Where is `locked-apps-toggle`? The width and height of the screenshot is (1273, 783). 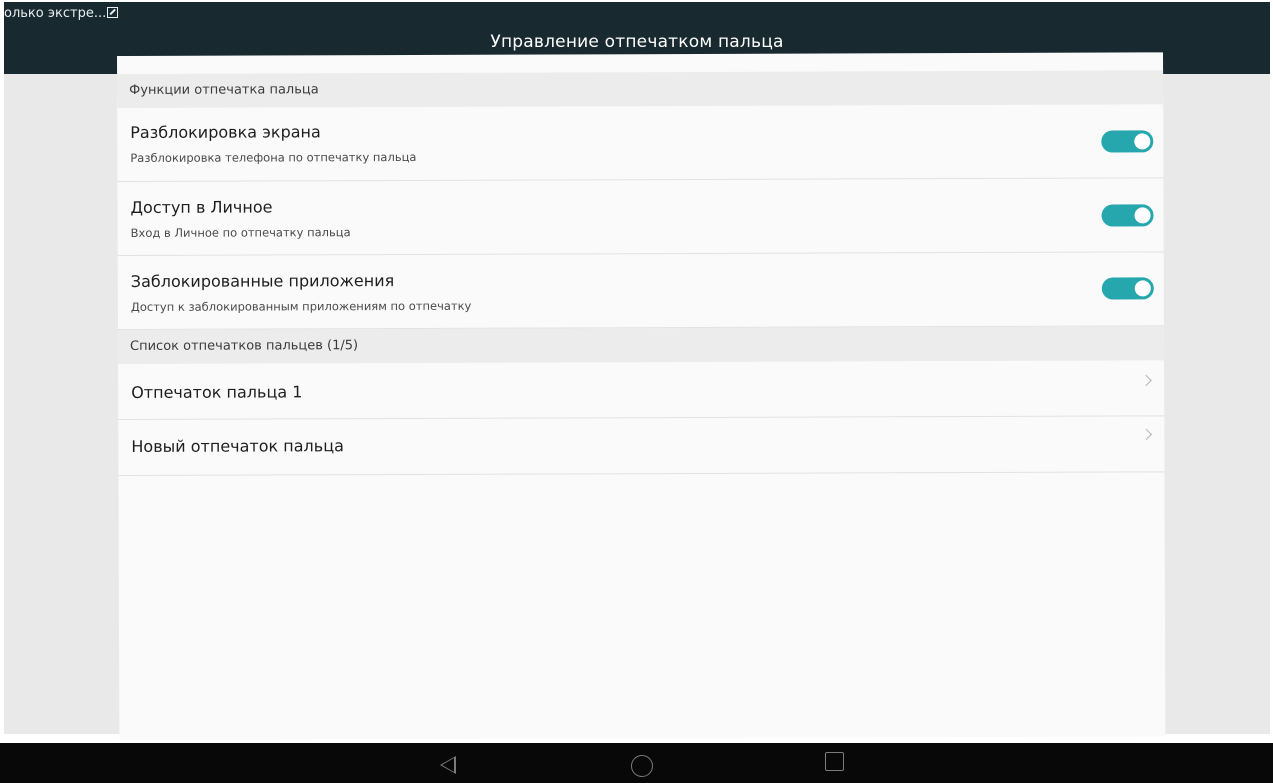 locked-apps-toggle is located at coordinates (1127, 288).